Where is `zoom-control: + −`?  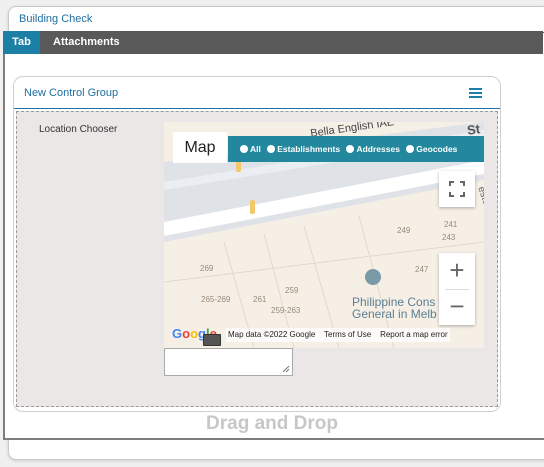
zoom-control: + − is located at coordinates (457, 289).